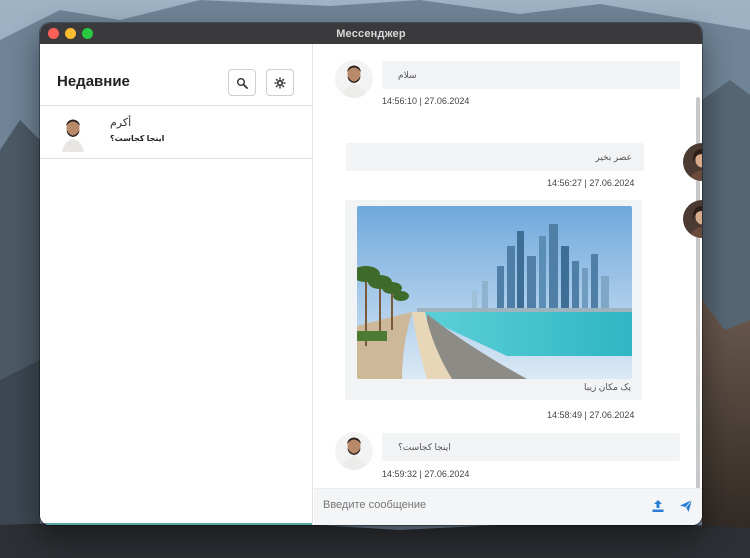  Describe the element at coordinates (53, 33) in the screenshot. I see `close-window-button` at that location.